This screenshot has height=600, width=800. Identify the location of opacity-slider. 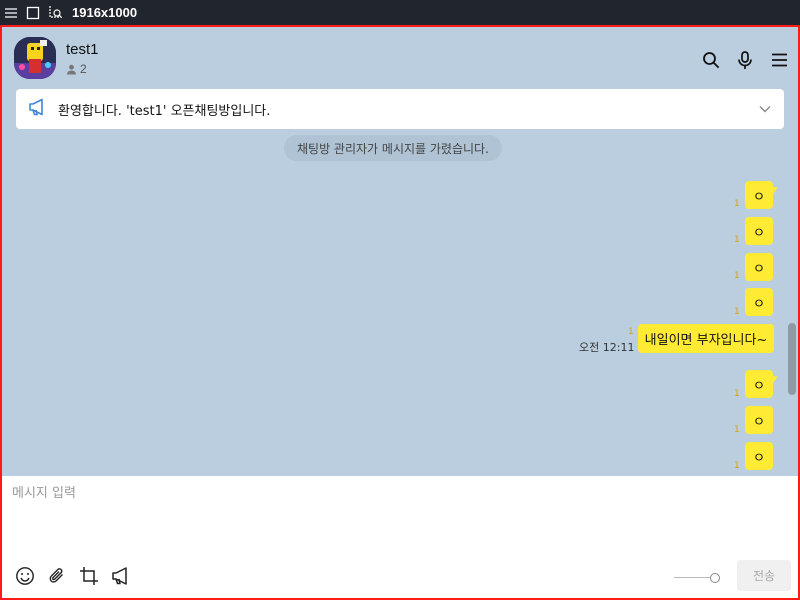
(698, 578).